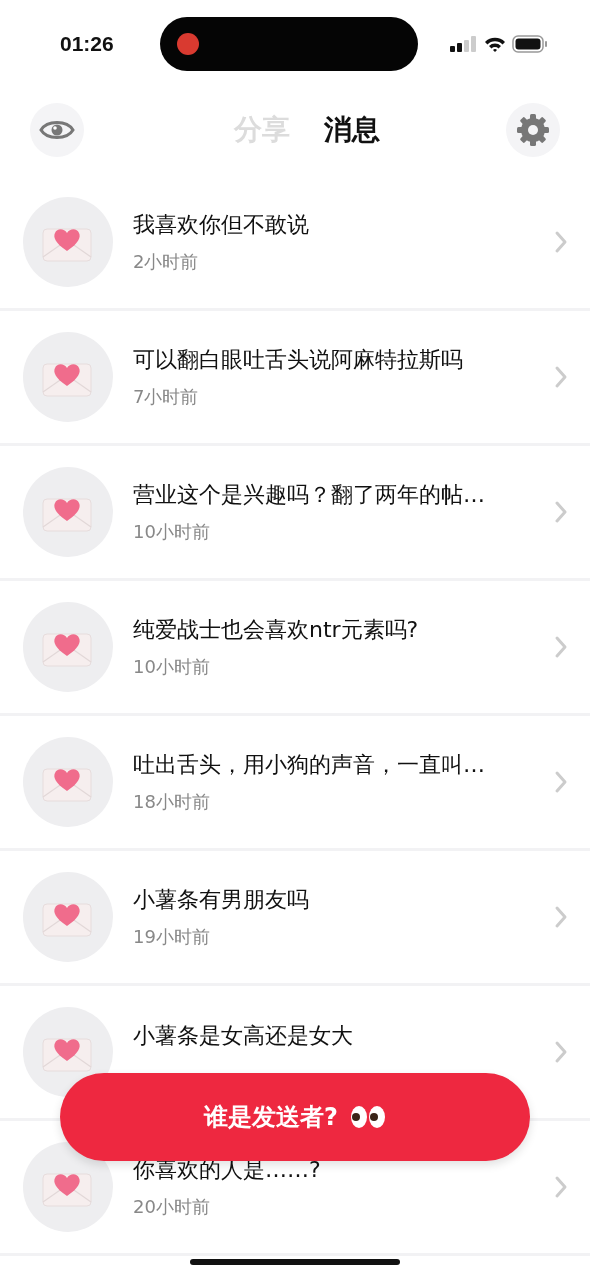 This screenshot has height=1280, width=590. What do you see at coordinates (295, 783) in the screenshot?
I see `message-row: 吐出舌头，用小狗的声音，一直叫… 18小时前` at bounding box center [295, 783].